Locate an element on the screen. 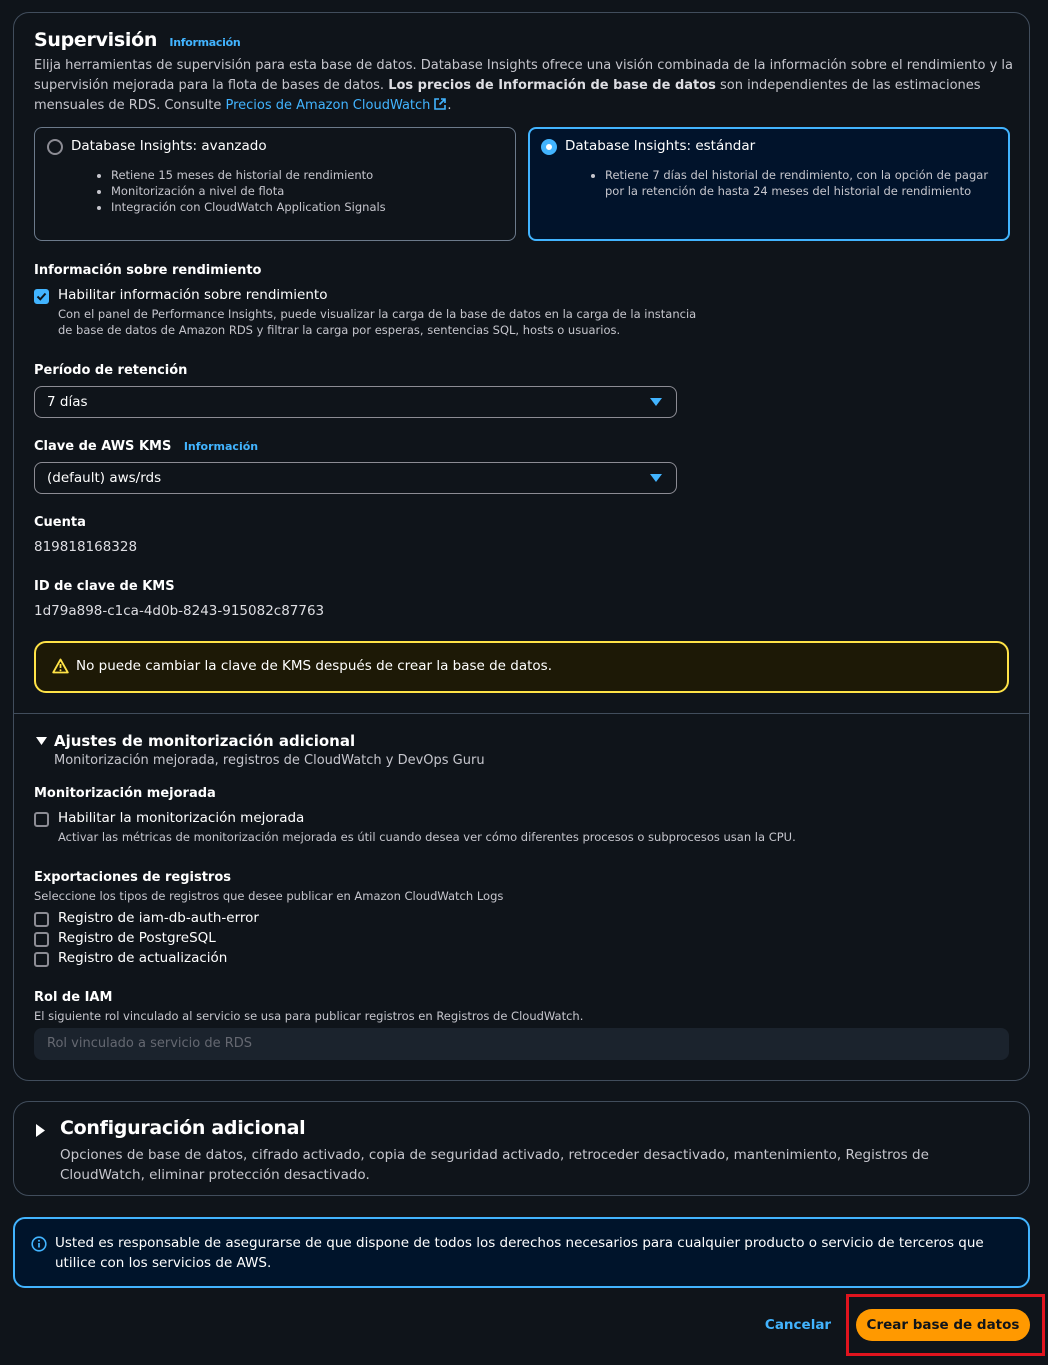 The width and height of the screenshot is (1048, 1365). checkmark-icon is located at coordinates (41, 296).